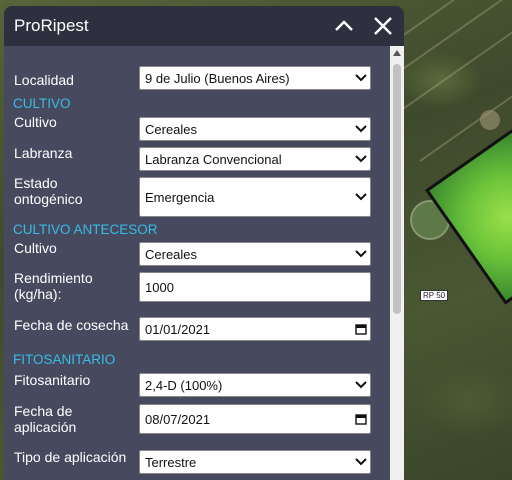  Describe the element at coordinates (184, 385) in the screenshot. I see `fitosanitario-value: 2,4-D (100%)` at that location.